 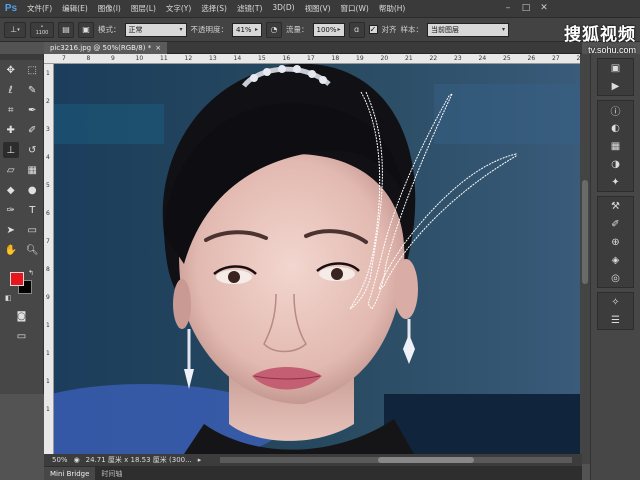 I want to click on dodge-icon: ●, so click(x=32, y=190).